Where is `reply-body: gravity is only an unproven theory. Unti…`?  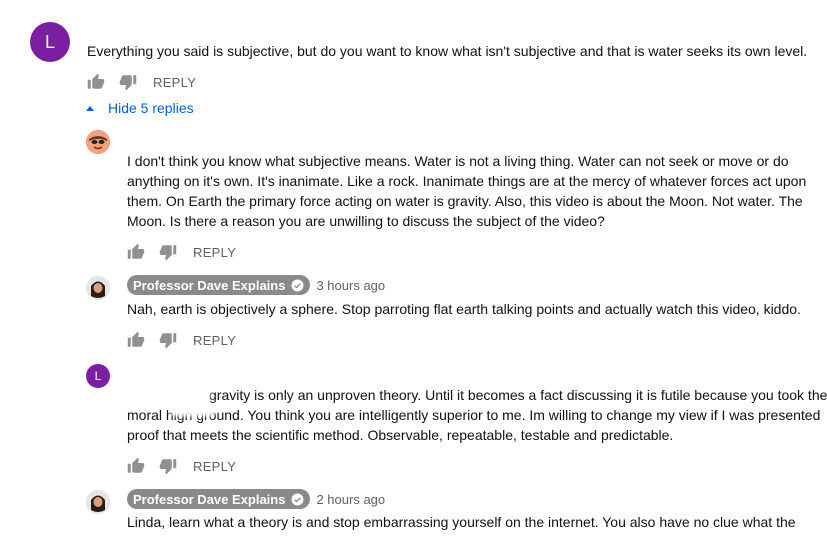
reply-body: gravity is only an unproven theory. Unti… is located at coordinates (477, 415).